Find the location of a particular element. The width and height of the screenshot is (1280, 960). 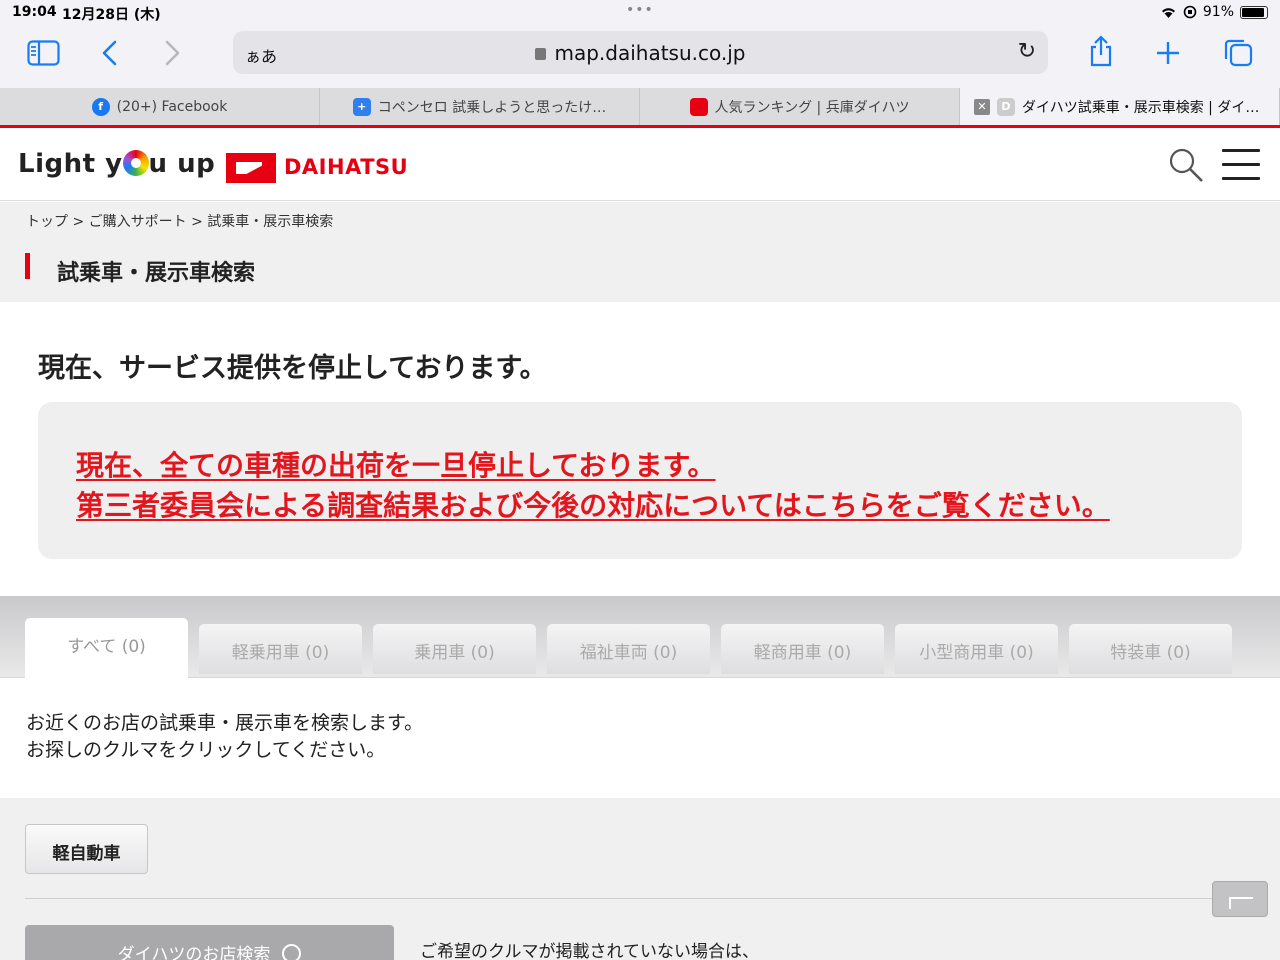

browser-tab-facebook: f (20+) Facebook is located at coordinates (160, 106).